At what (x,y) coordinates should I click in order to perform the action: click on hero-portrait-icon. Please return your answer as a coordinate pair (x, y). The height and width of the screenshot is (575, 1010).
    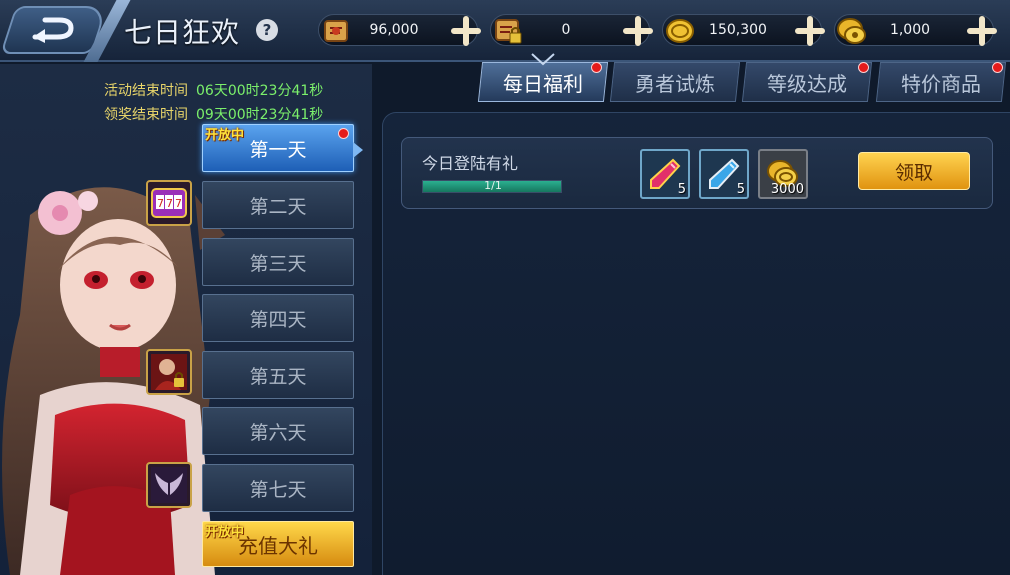
    Looking at the image, I should click on (169, 372).